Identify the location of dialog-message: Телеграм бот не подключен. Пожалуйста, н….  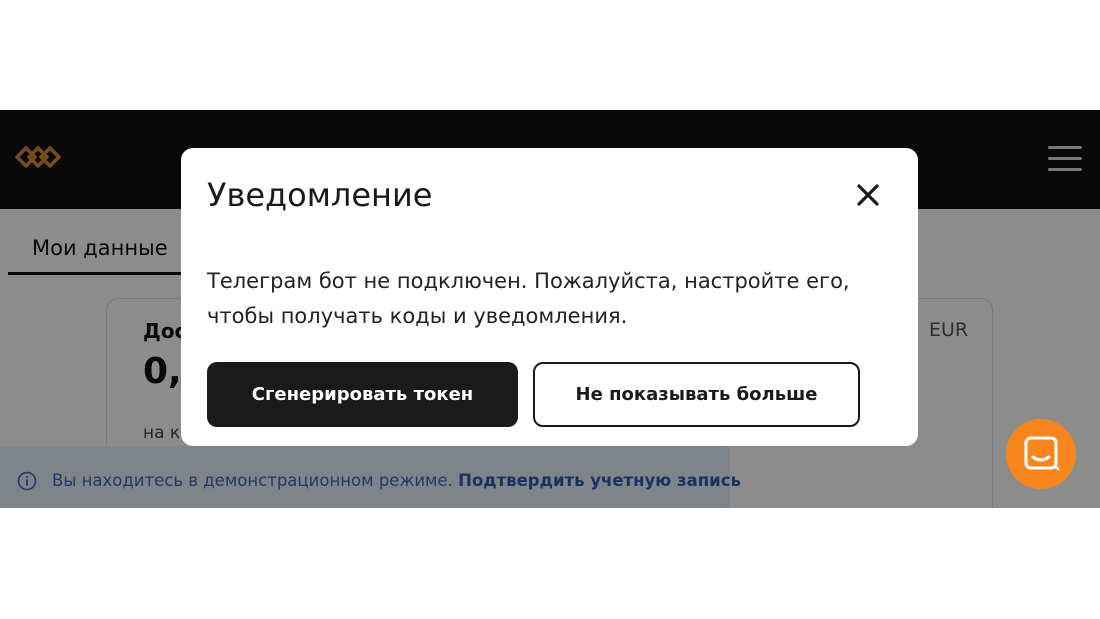
(552, 299).